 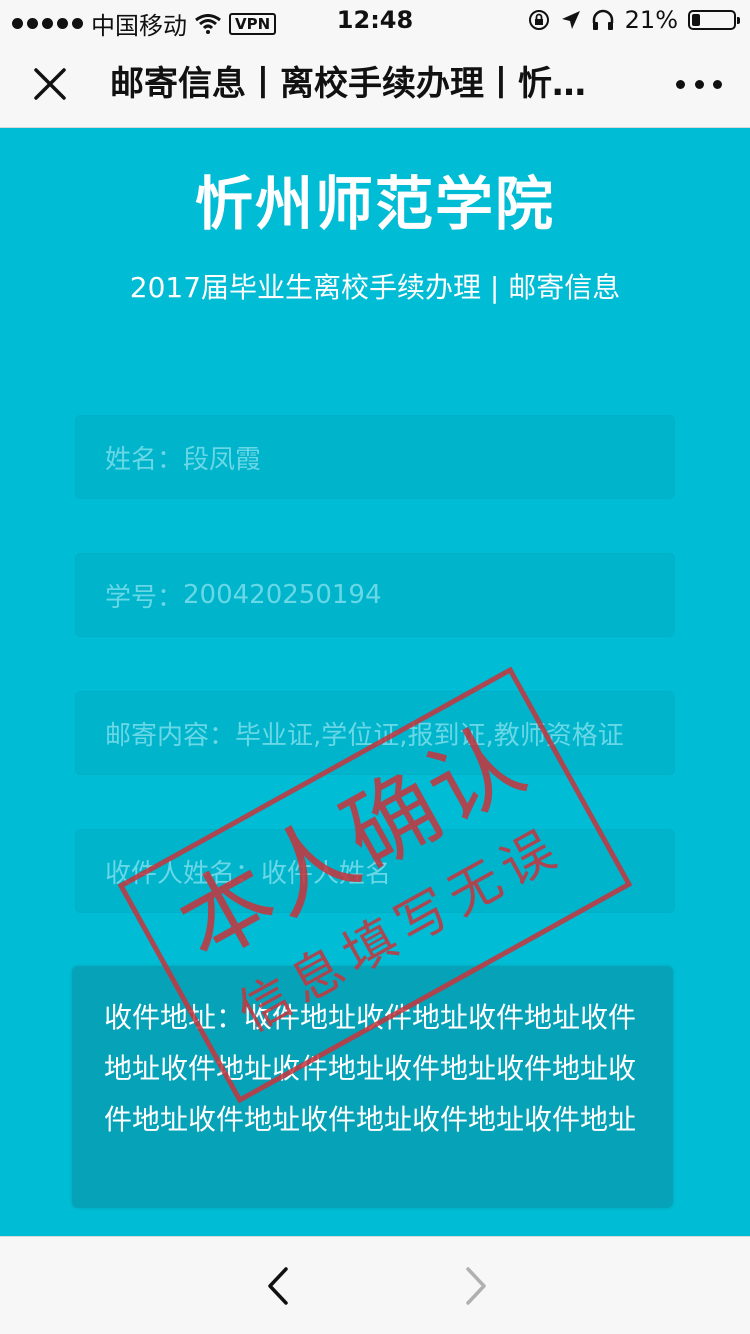 What do you see at coordinates (222, 459) in the screenshot?
I see `name-value: 段凤霞` at bounding box center [222, 459].